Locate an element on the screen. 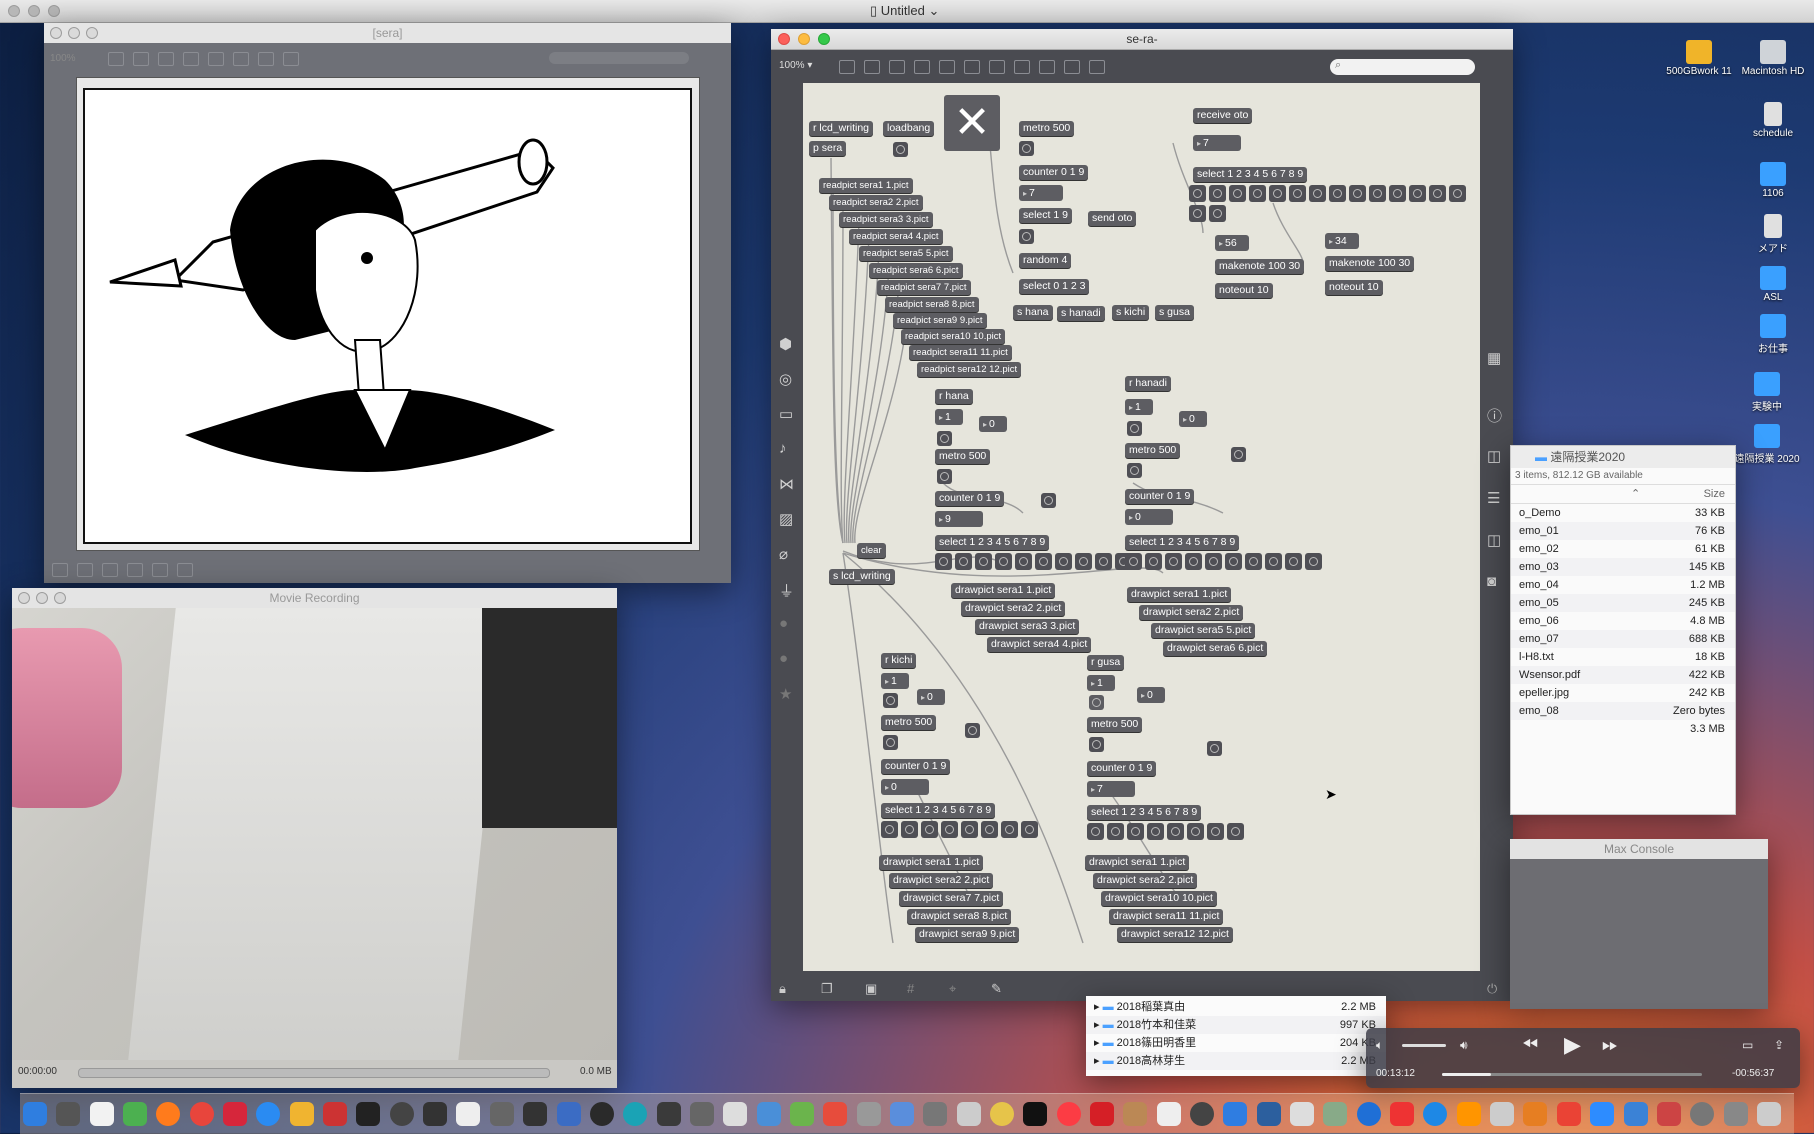  playback-progress is located at coordinates (1572, 1074).